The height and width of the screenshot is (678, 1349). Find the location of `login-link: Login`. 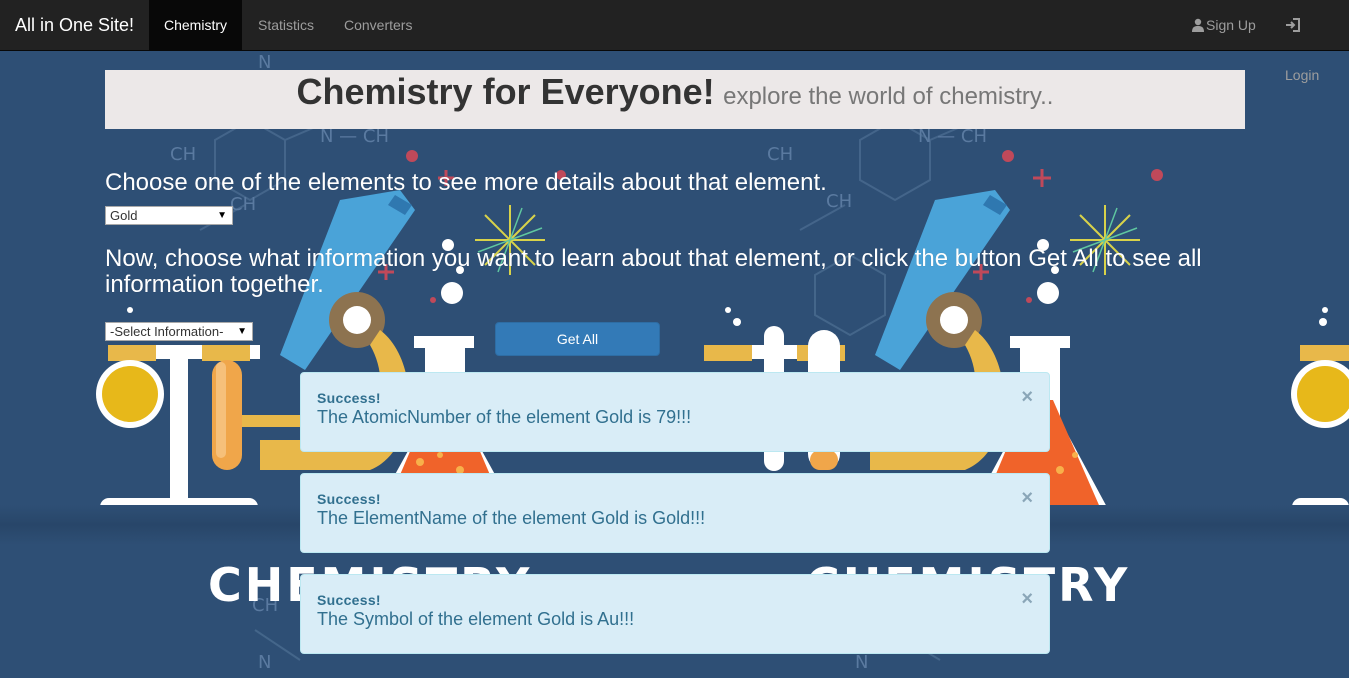

login-link: Login is located at coordinates (1309, 41).